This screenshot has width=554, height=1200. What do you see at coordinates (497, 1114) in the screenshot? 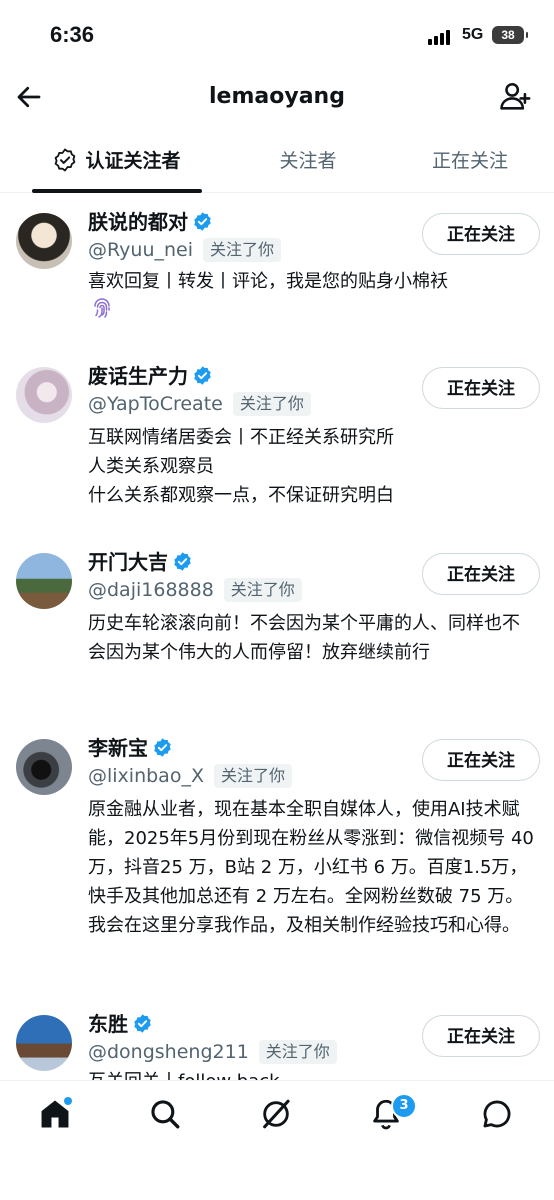
I see `messages-icon` at bounding box center [497, 1114].